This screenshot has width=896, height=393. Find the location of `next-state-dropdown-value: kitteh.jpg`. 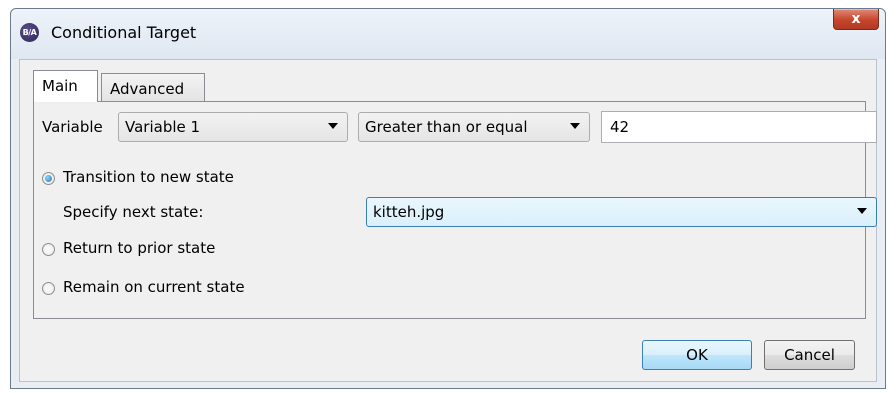

next-state-dropdown-value: kitteh.jpg is located at coordinates (409, 212).